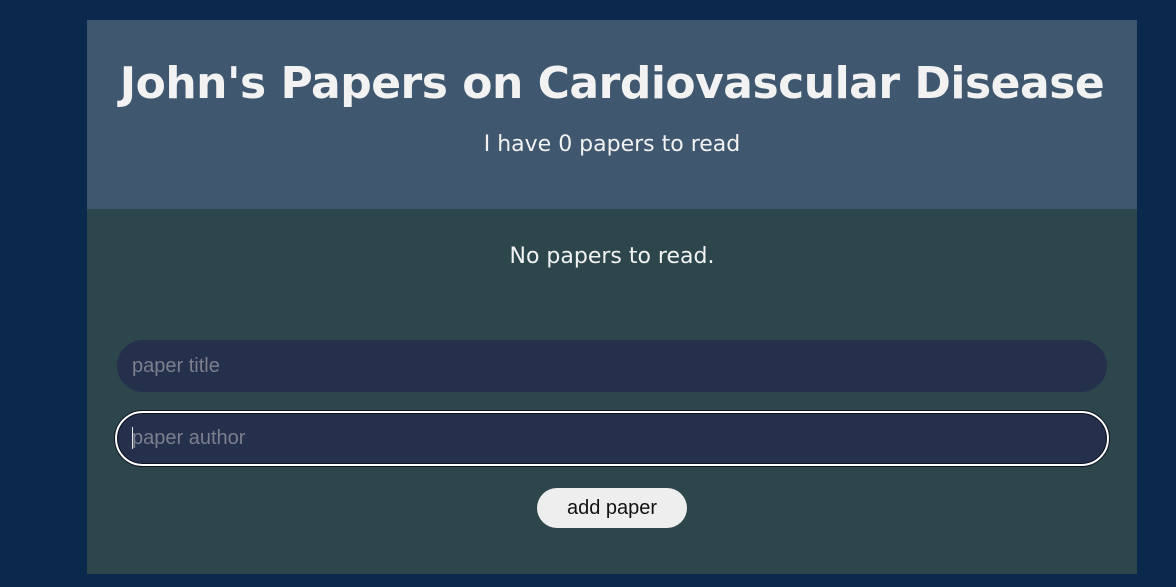 Image resolution: width=1176 pixels, height=587 pixels. I want to click on papers-count-text: I have 0 papers to read, so click(612, 144).